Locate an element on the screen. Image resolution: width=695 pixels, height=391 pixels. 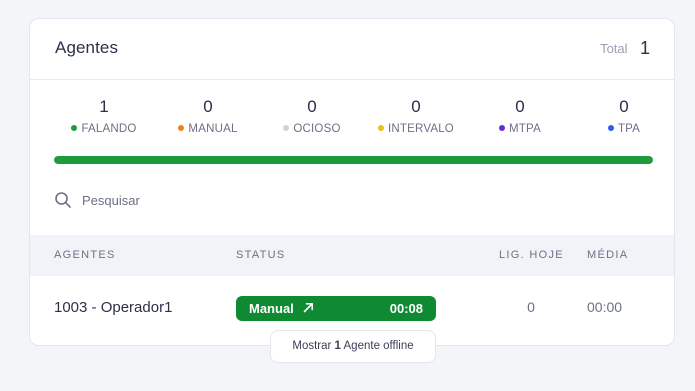
stat-ocioso: 0 OCIOSO is located at coordinates (312, 116).